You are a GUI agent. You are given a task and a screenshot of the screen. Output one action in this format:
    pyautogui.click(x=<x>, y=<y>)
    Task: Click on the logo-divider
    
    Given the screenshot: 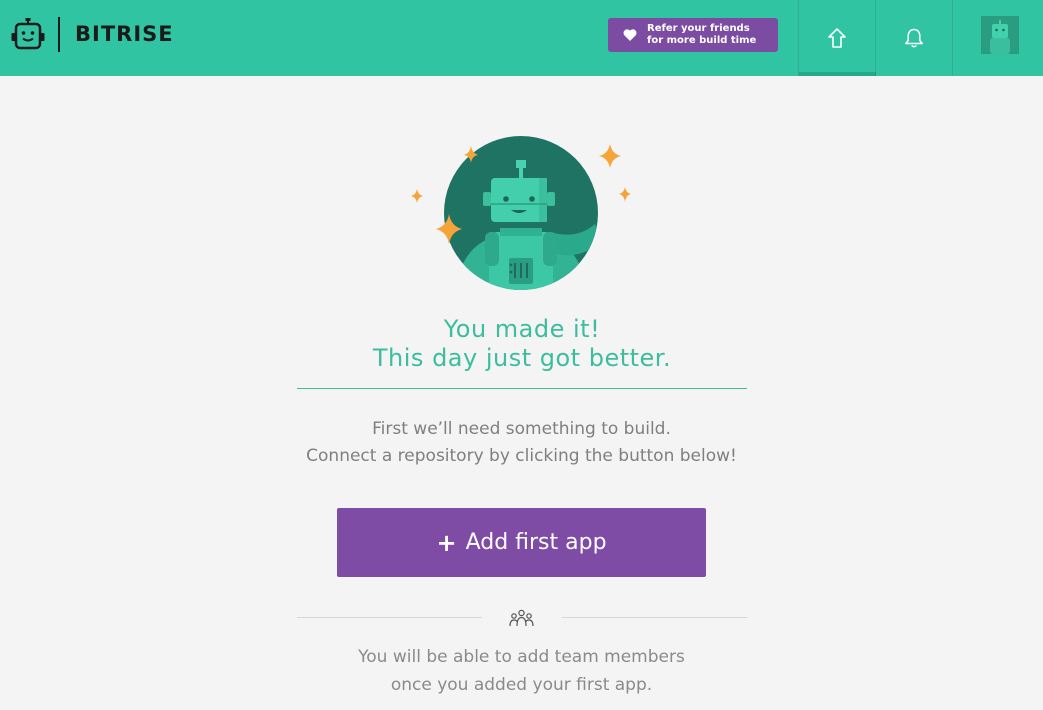 What is the action you would take?
    pyautogui.click(x=59, y=34)
    